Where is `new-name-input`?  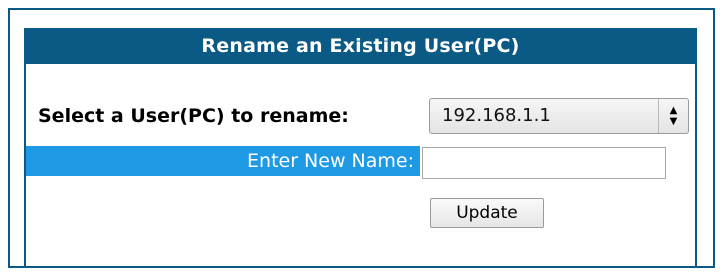 new-name-input is located at coordinates (544, 163).